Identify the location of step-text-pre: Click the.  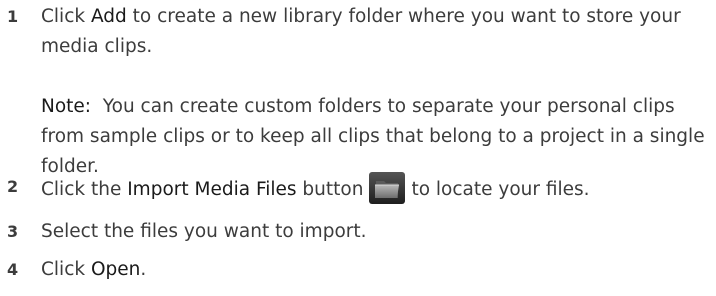
(84, 189).